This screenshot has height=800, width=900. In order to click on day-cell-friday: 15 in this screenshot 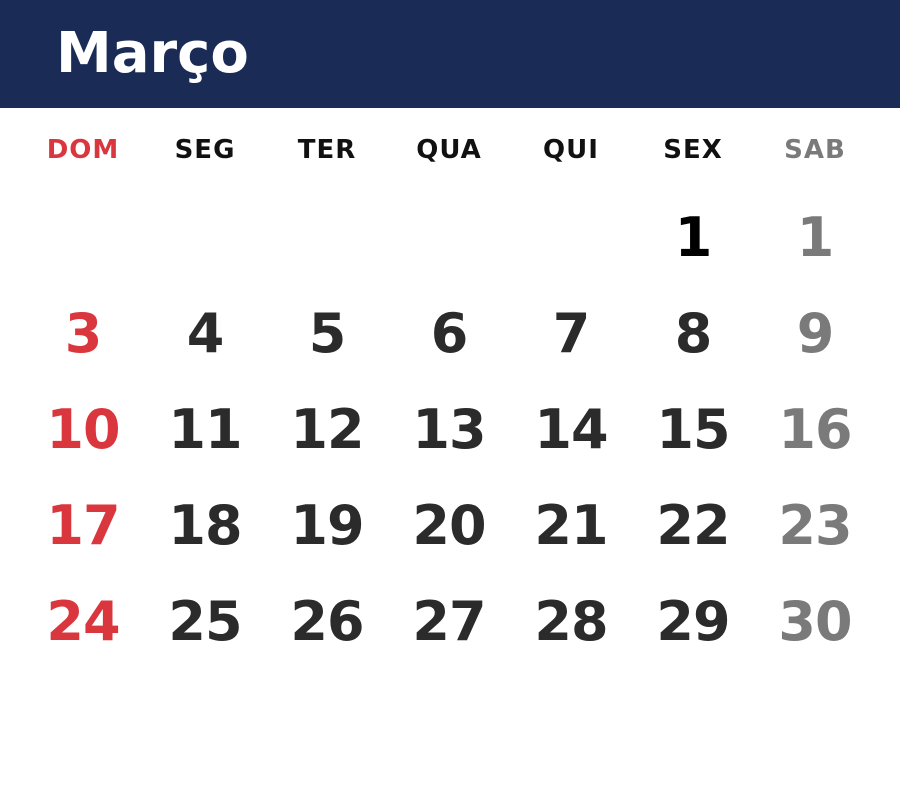, I will do `click(693, 429)`.